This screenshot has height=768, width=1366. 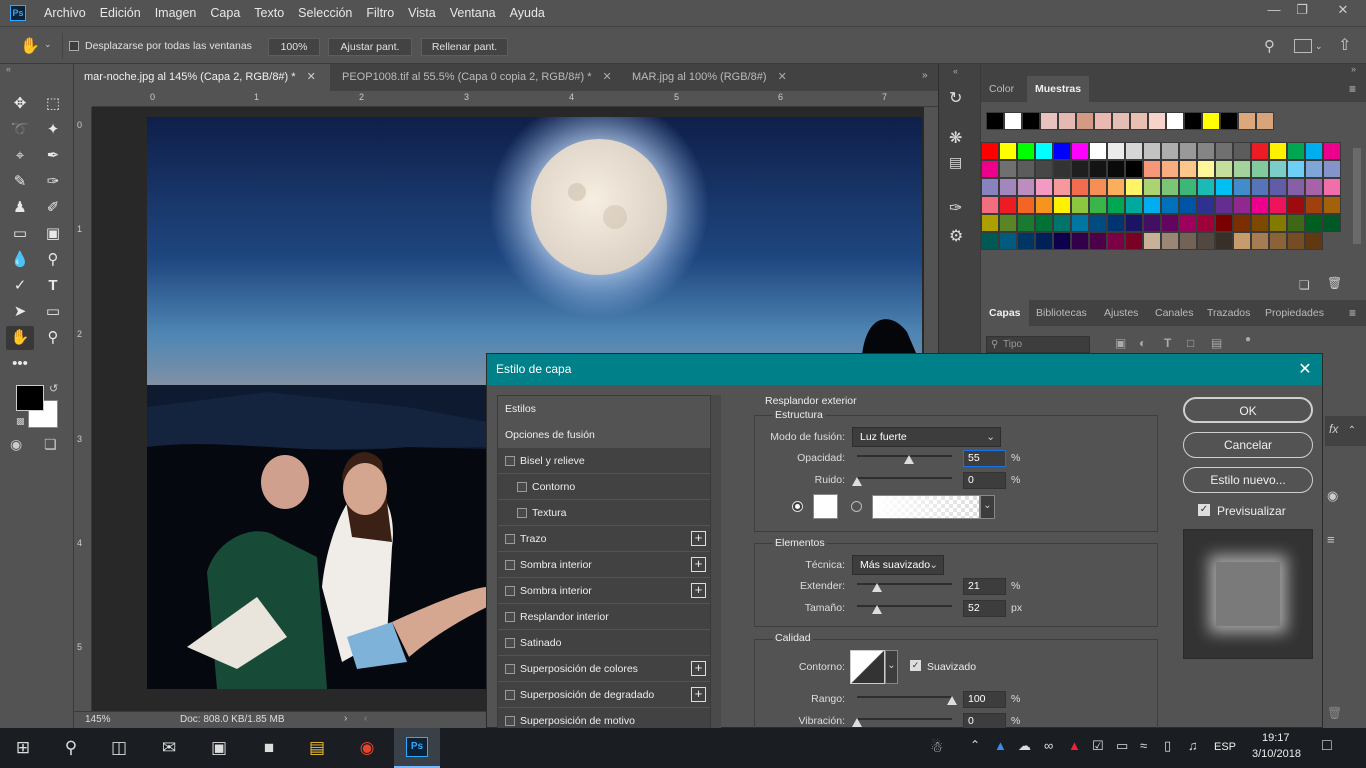 What do you see at coordinates (120, 13) in the screenshot?
I see `menu-edicion: Edición` at bounding box center [120, 13].